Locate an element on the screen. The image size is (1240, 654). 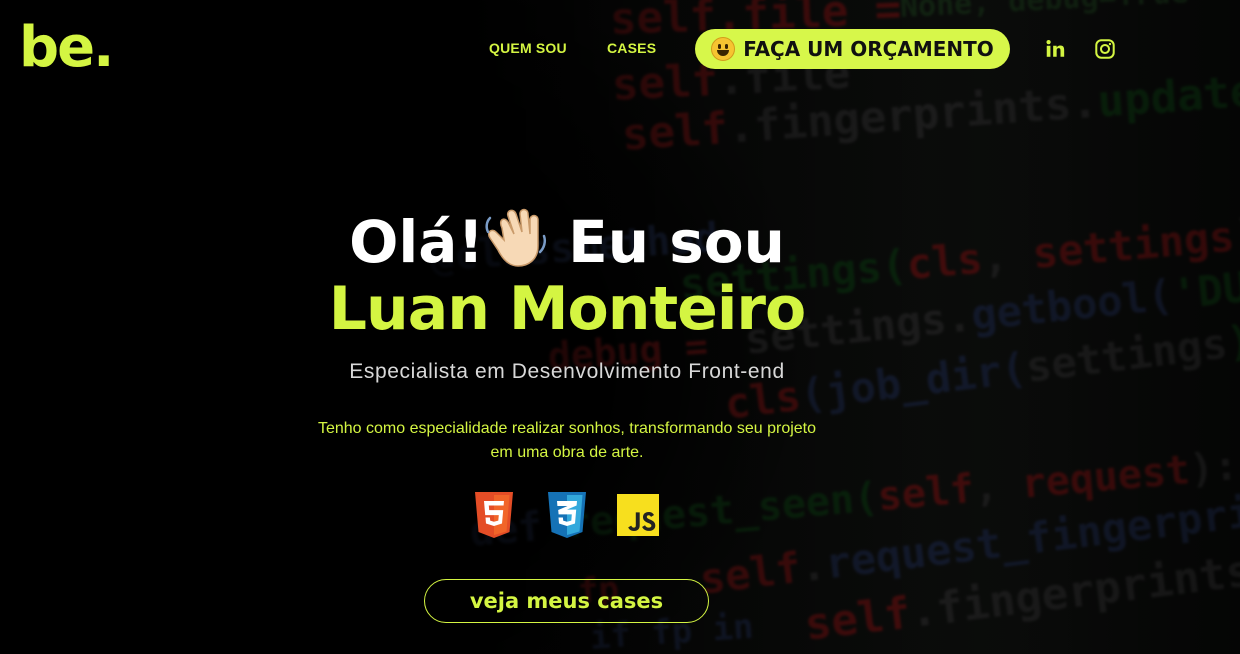
budget-button: FAÇA UM ORÇAMENTO is located at coordinates (852, 49).